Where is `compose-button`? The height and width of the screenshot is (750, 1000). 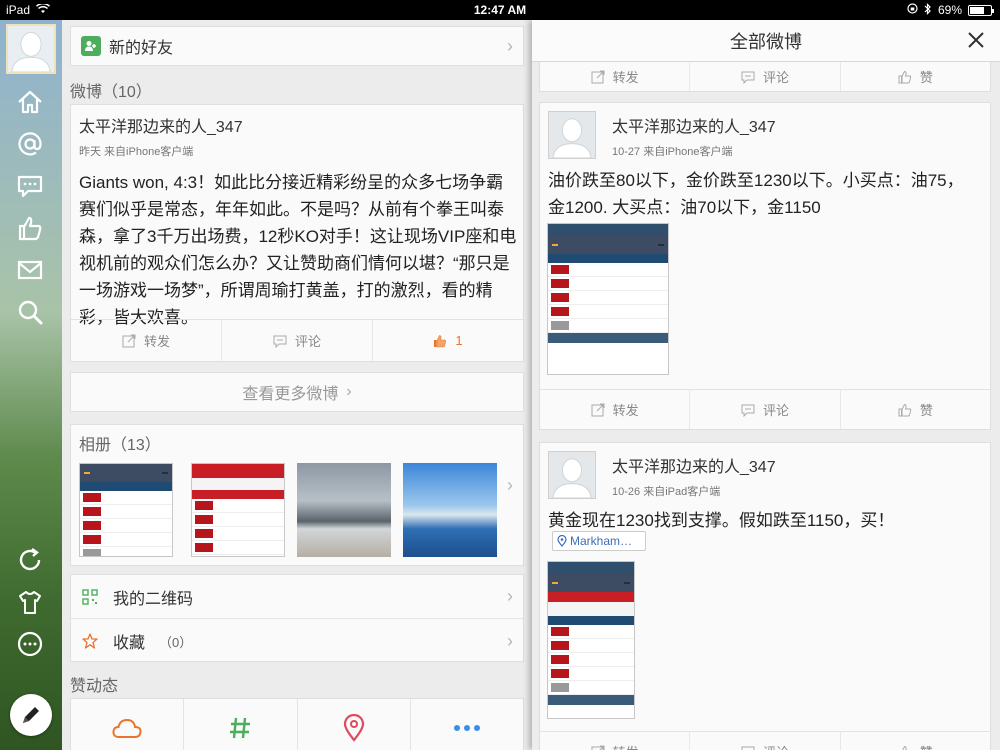
compose-button is located at coordinates (31, 715).